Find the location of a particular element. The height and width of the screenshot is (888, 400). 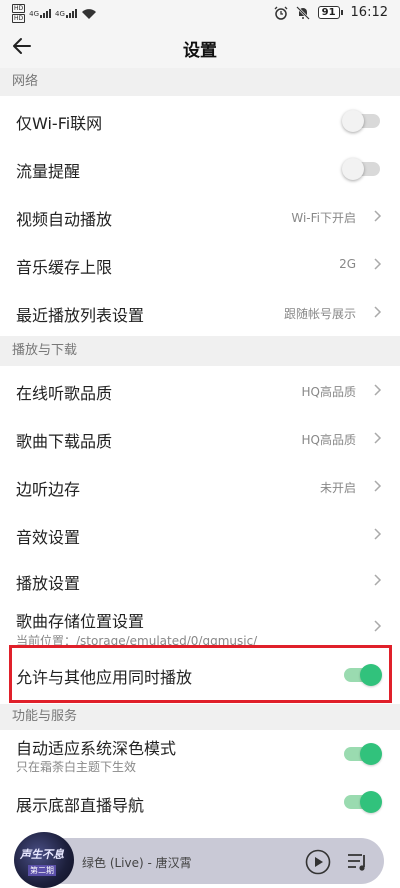

clock: 16:12 is located at coordinates (369, 12).